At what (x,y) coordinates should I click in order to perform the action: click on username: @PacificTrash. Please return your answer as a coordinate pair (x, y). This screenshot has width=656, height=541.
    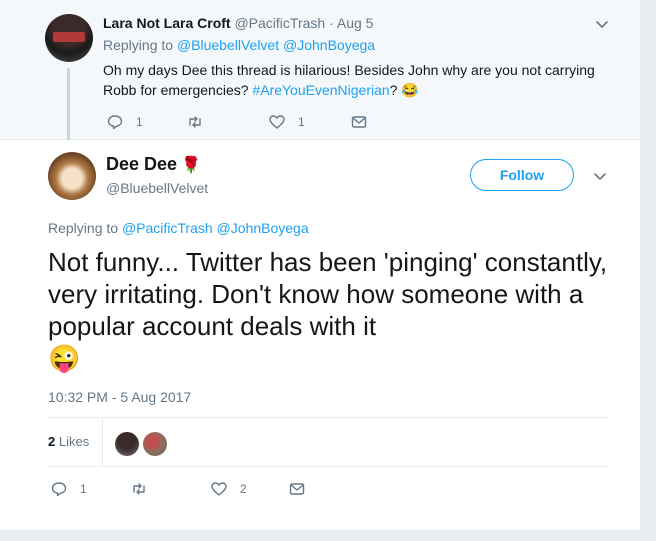
    Looking at the image, I should click on (279, 23).